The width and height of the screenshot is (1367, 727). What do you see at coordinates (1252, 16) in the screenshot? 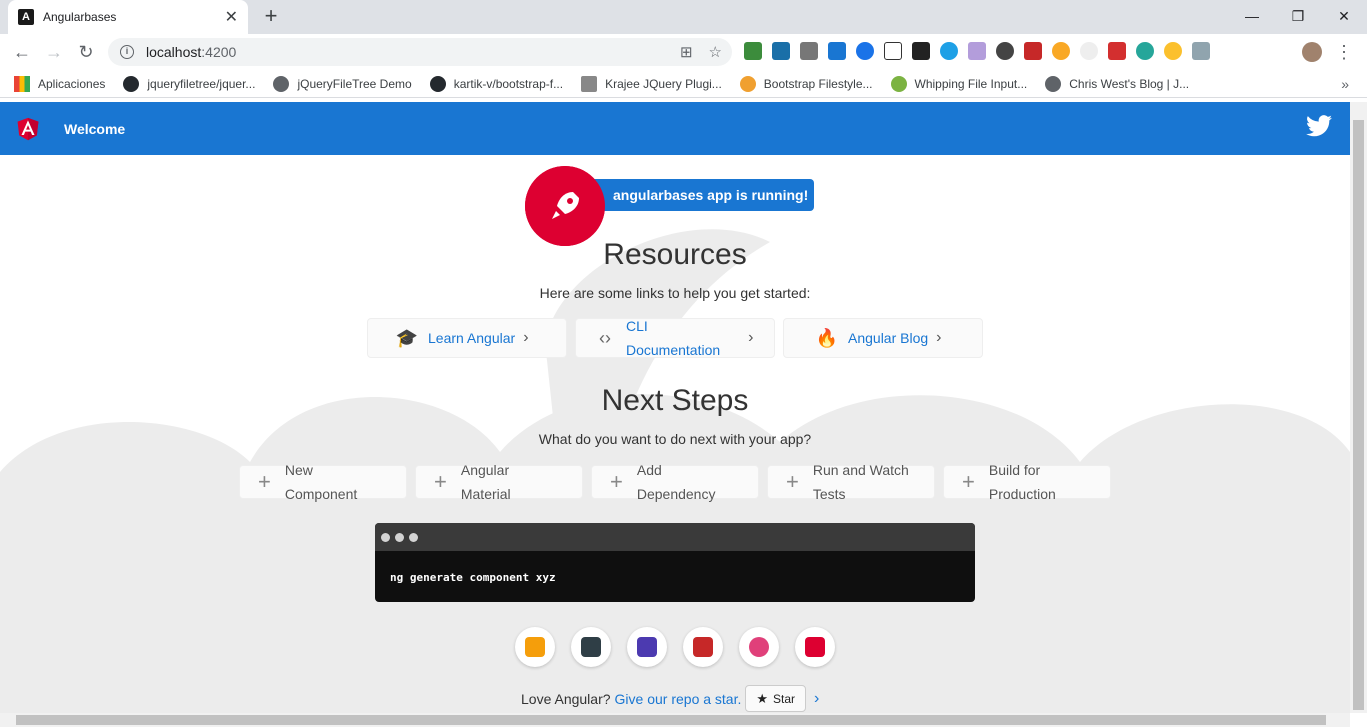
I see `minimize-button: —` at bounding box center [1252, 16].